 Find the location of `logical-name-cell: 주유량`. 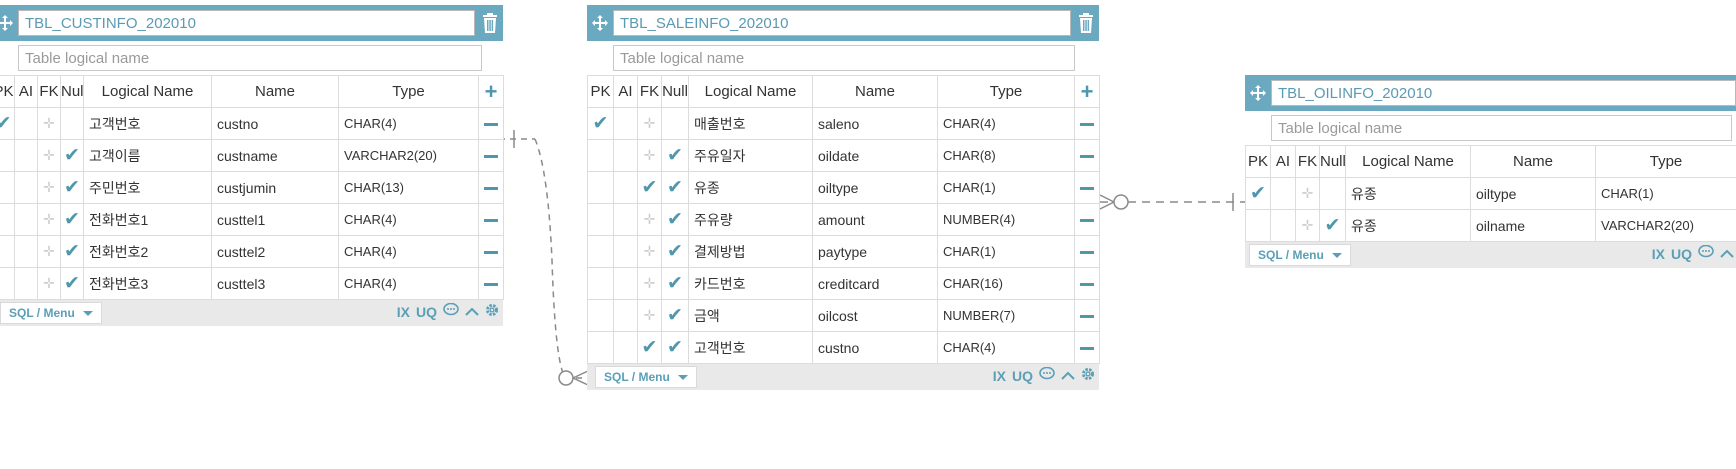

logical-name-cell: 주유량 is located at coordinates (750, 219).